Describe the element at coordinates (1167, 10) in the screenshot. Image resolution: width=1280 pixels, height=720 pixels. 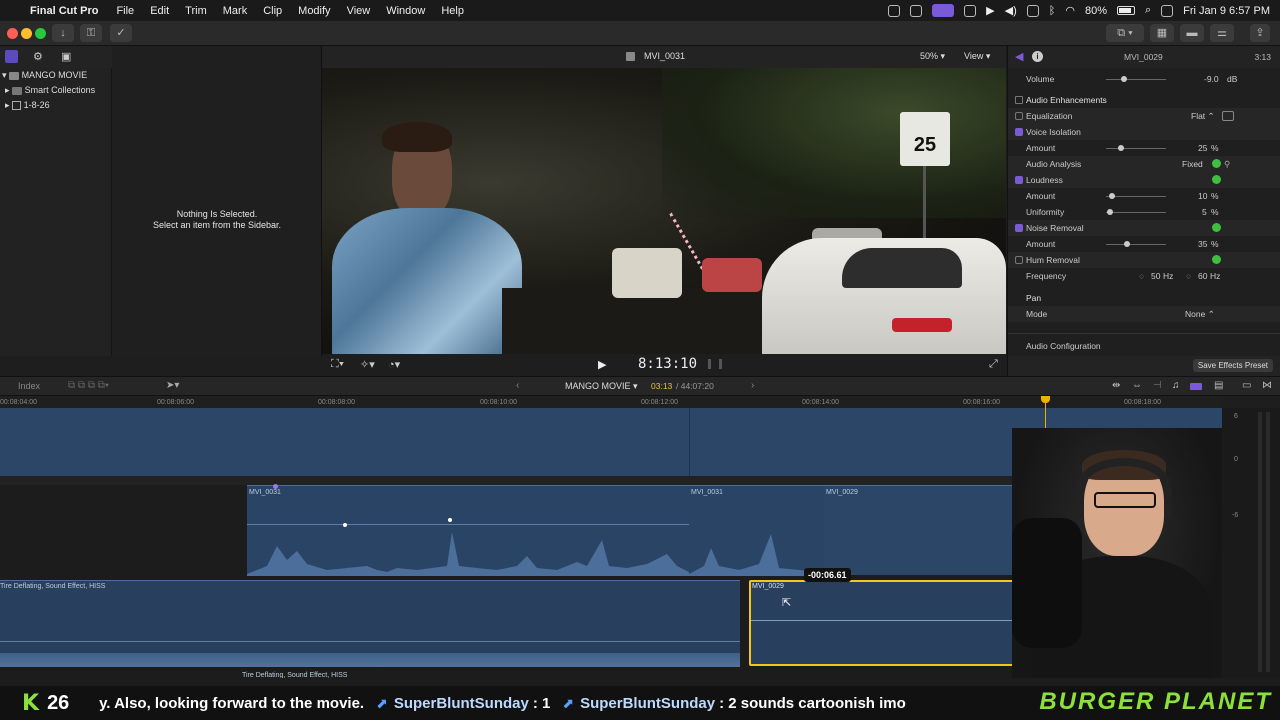
I see `control-center-icon` at that location.